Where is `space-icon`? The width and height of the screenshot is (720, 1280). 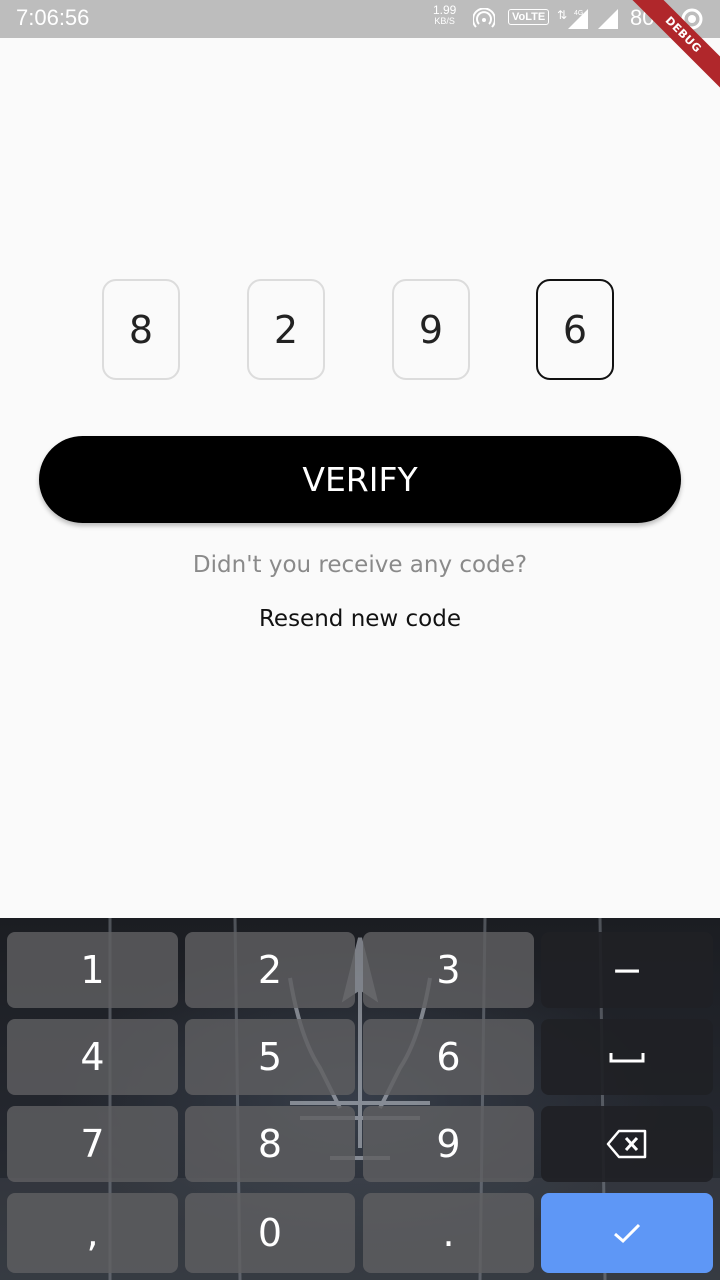
space-icon is located at coordinates (627, 1058).